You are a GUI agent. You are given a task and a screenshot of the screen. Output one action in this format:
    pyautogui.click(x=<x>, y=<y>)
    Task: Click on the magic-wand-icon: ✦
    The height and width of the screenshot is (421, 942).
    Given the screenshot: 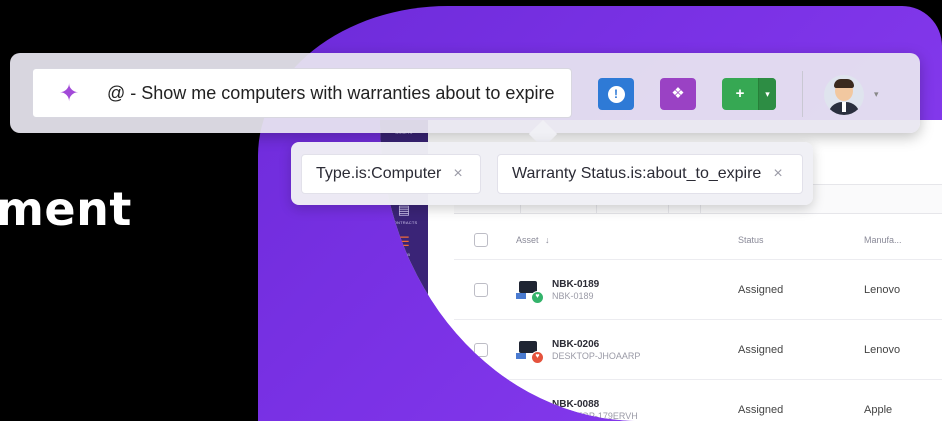 What is the action you would take?
    pyautogui.click(x=69, y=93)
    